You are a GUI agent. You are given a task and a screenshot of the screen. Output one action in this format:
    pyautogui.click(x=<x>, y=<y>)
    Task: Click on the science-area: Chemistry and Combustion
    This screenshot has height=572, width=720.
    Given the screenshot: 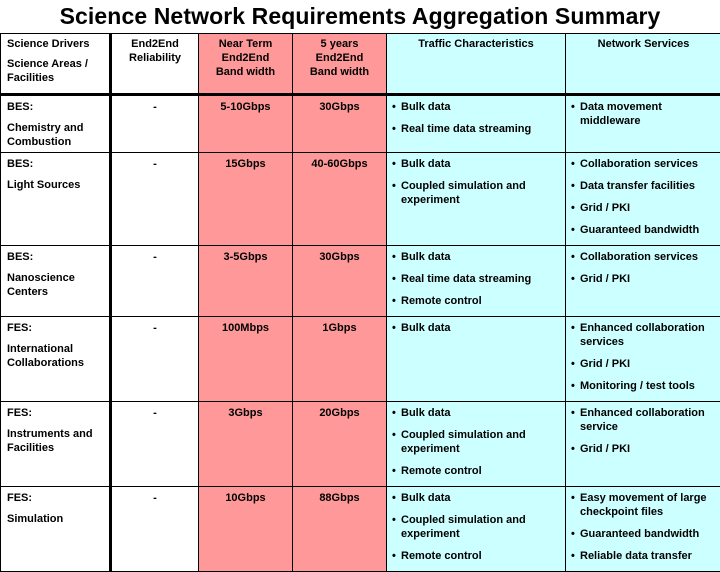 What is the action you would take?
    pyautogui.click(x=56, y=135)
    